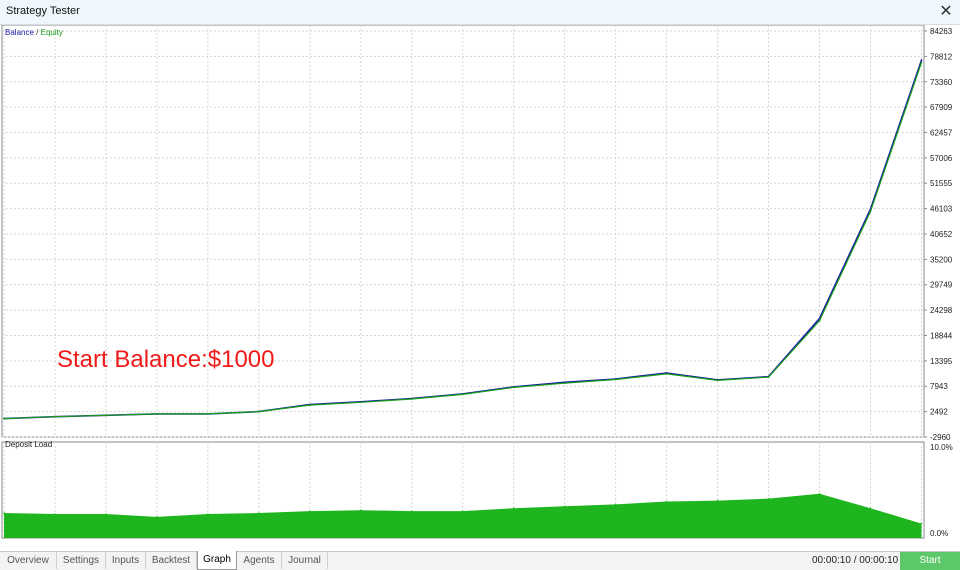 The image size is (960, 570). I want to click on y-tick-label: 35200, so click(941, 259).